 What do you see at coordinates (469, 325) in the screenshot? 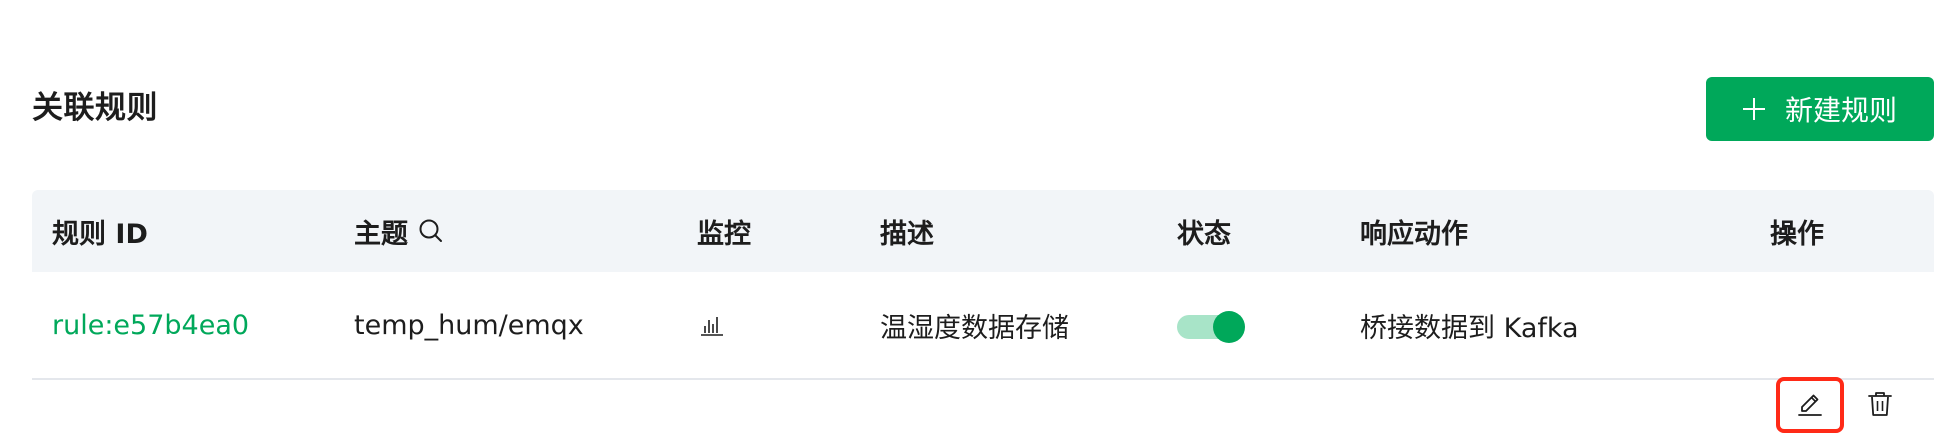
I see `topic-cell: temp_hum/emqx` at bounding box center [469, 325].